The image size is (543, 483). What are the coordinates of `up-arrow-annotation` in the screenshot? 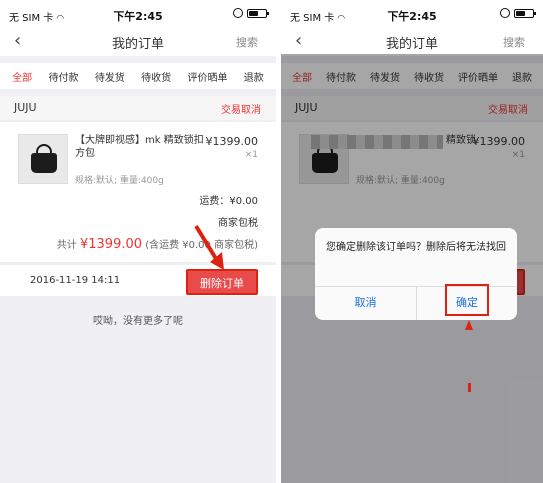 It's located at (469, 325).